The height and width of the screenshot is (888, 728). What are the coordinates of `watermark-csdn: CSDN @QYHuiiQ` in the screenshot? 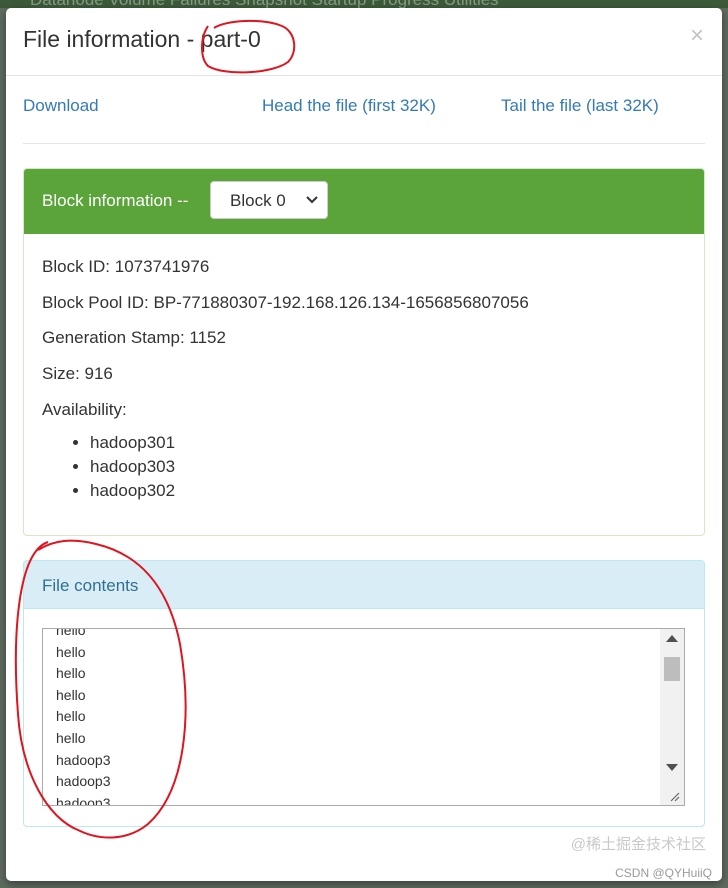 It's located at (663, 873).